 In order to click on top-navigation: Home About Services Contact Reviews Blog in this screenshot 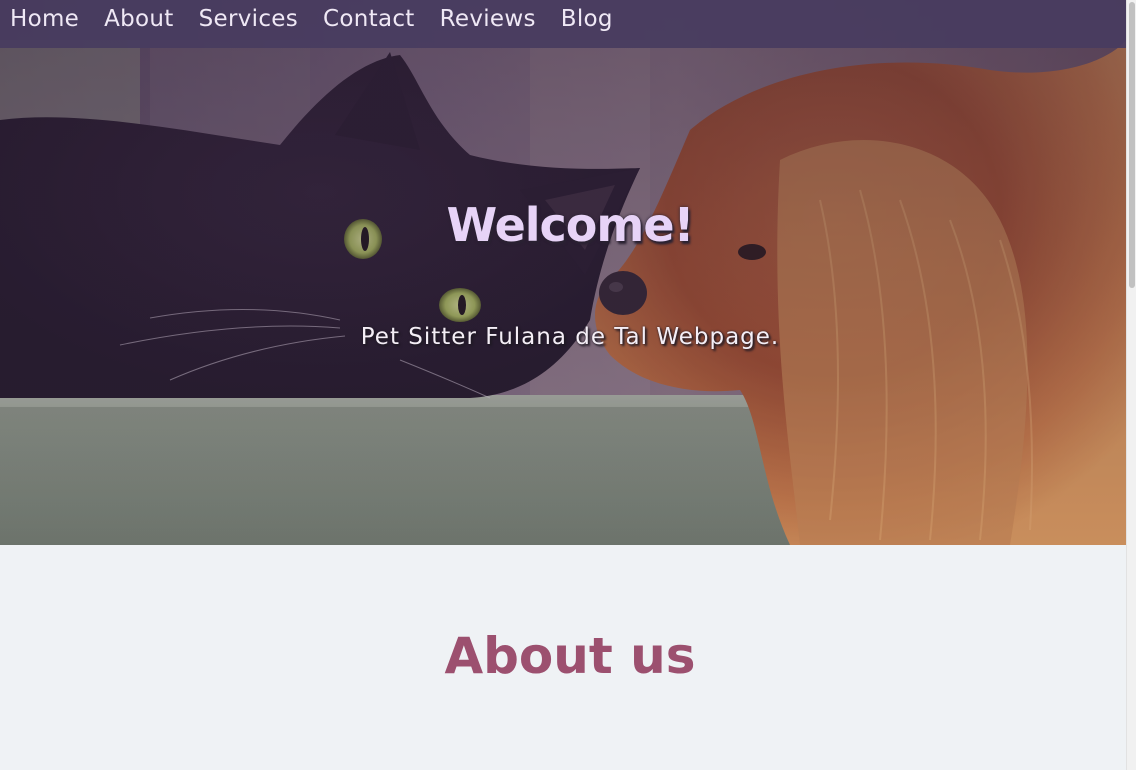, I will do `click(563, 24)`.